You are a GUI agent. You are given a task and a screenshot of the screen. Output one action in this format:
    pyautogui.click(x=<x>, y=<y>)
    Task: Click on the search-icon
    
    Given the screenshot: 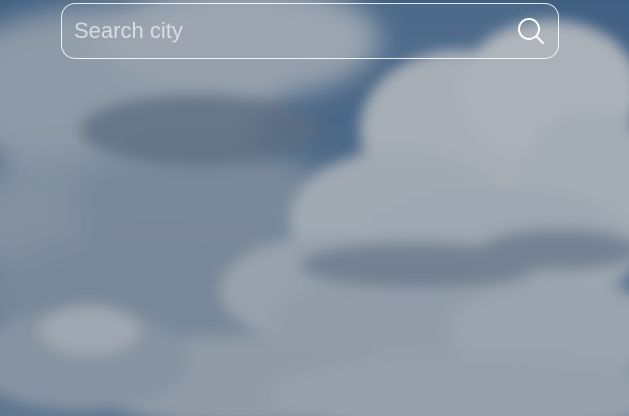 What is the action you would take?
    pyautogui.click(x=531, y=32)
    